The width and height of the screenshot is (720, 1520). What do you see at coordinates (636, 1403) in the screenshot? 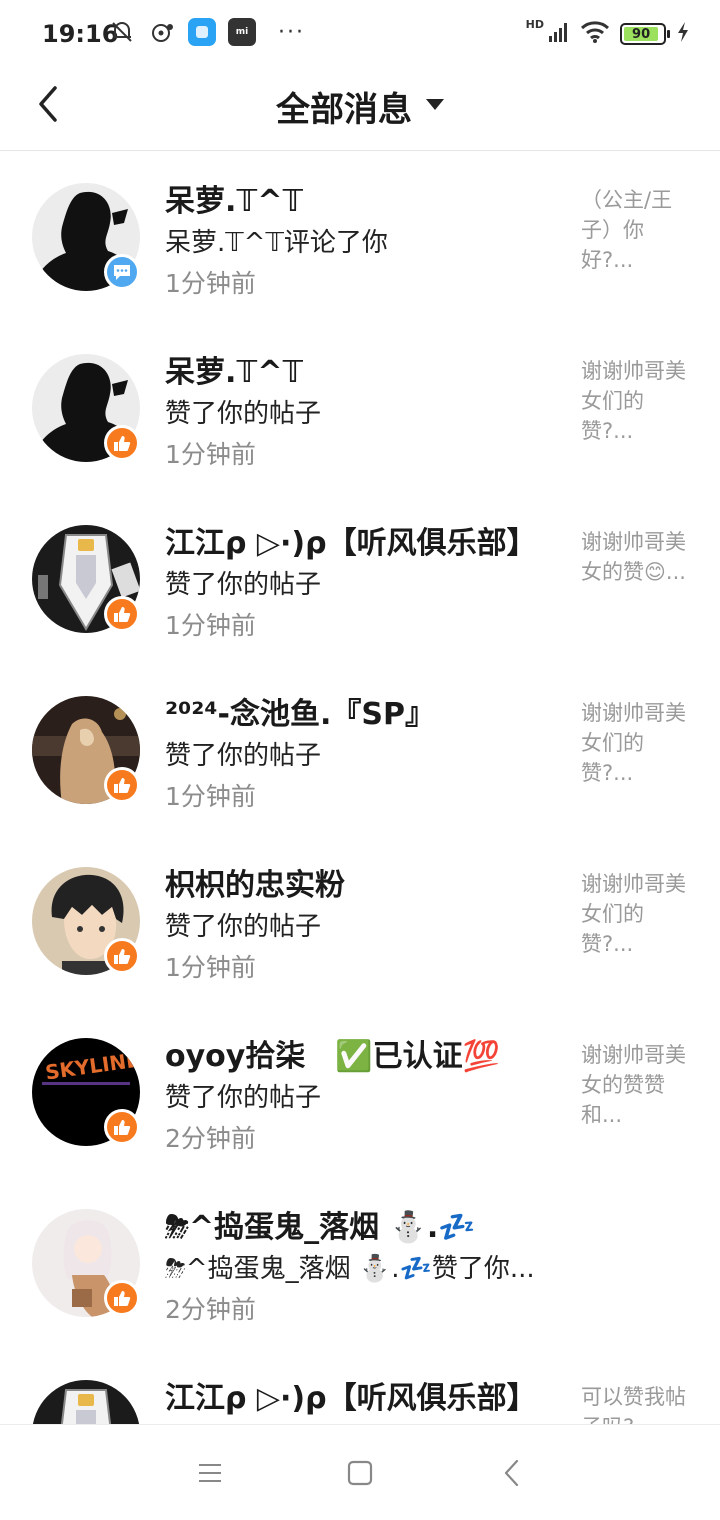
I see `post-preview: 可以赞我帖子吗?` at bounding box center [636, 1403].